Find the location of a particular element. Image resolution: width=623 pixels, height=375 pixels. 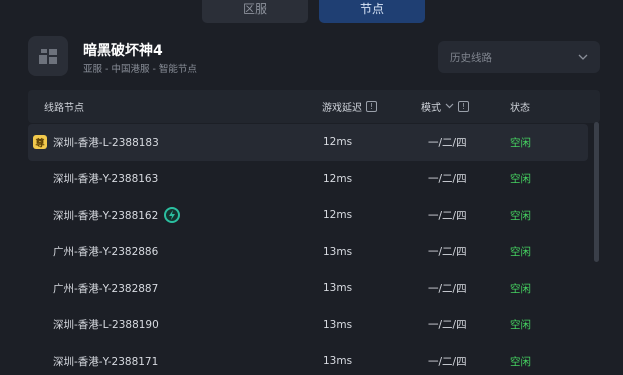

tab-bar: 区服 节点 is located at coordinates (311, 12).